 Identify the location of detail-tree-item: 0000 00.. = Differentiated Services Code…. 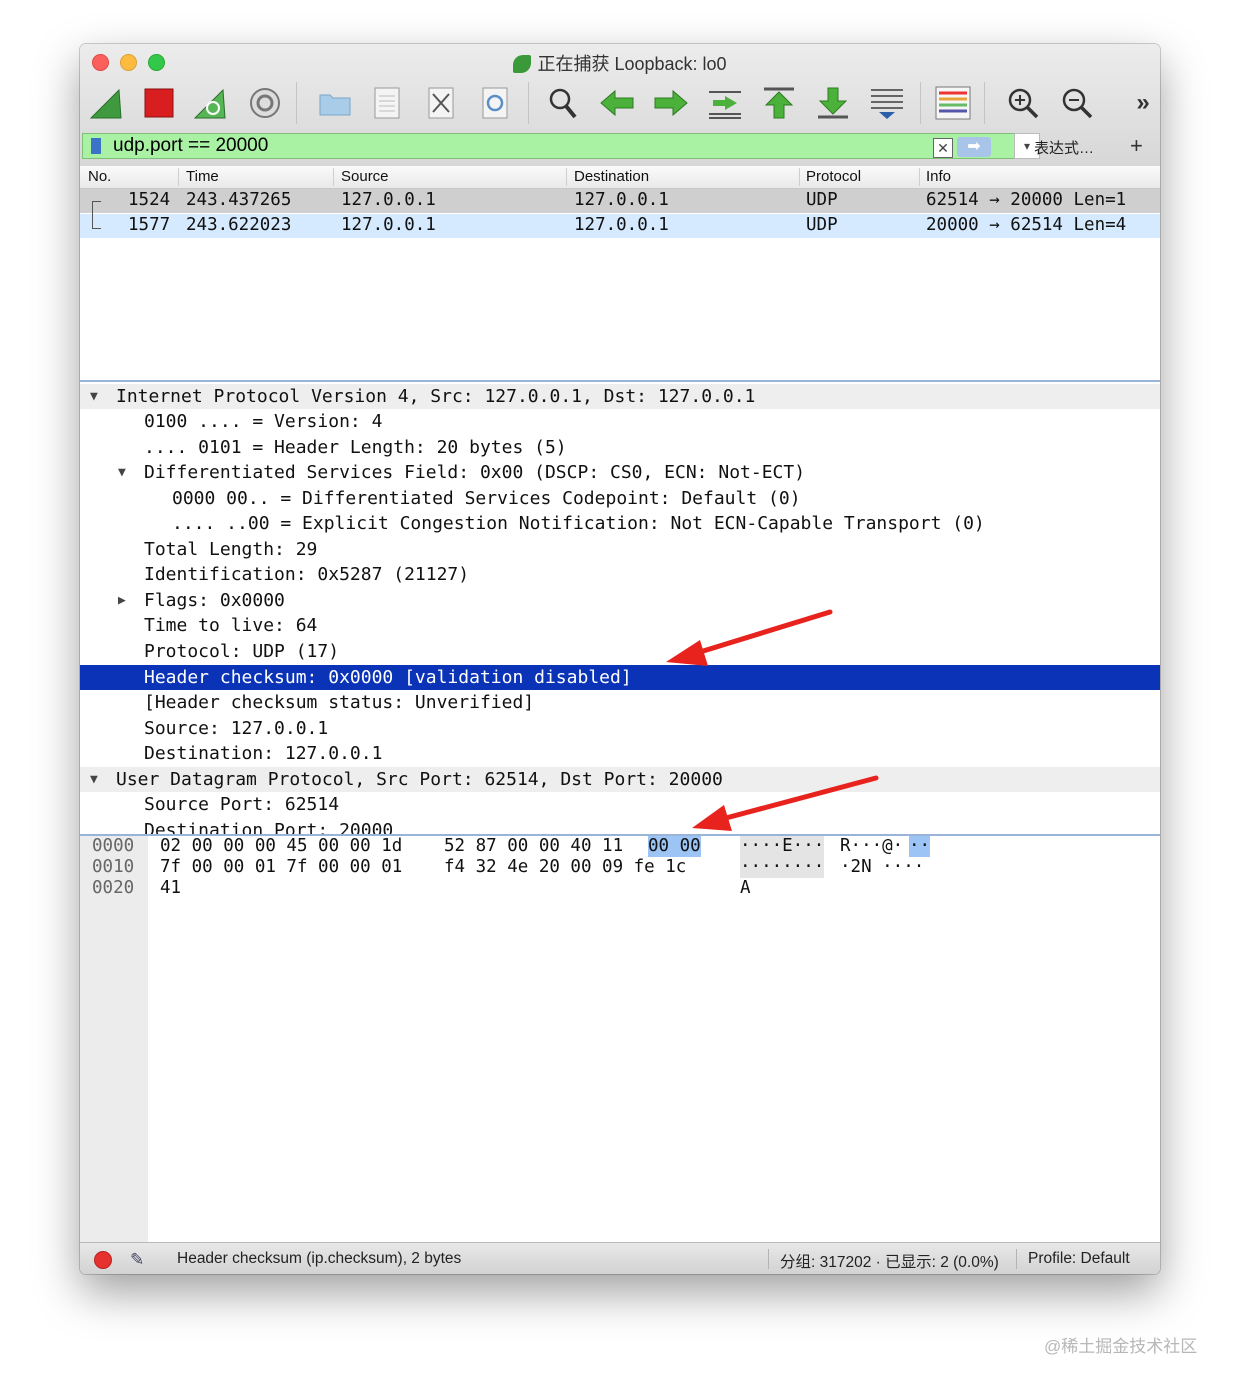
(620, 498).